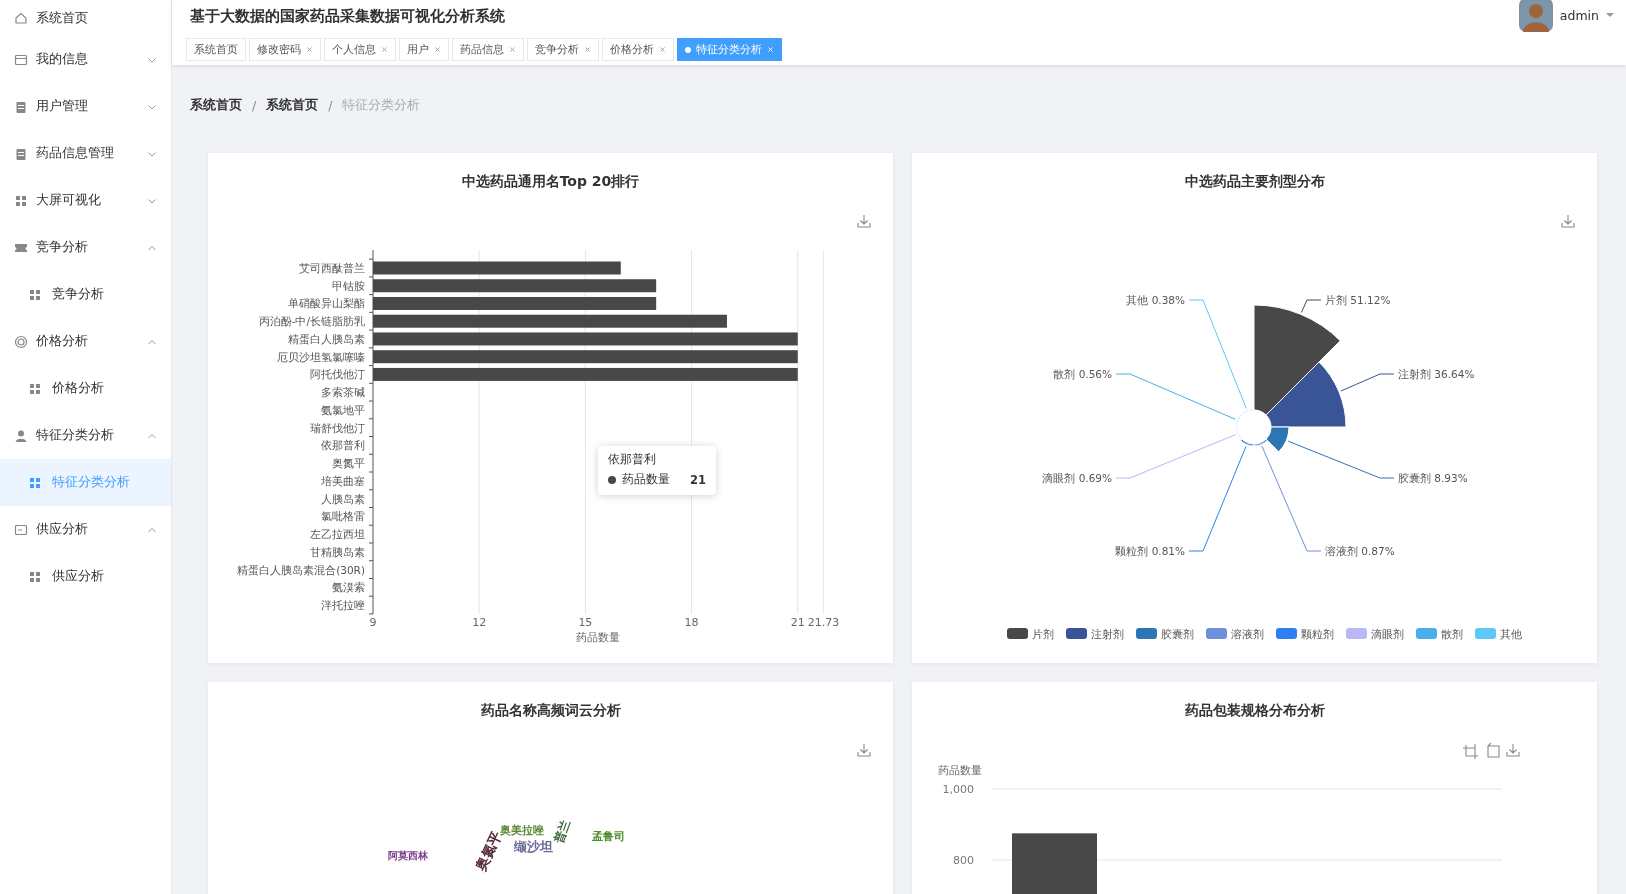  I want to click on home-icon, so click(21, 18).